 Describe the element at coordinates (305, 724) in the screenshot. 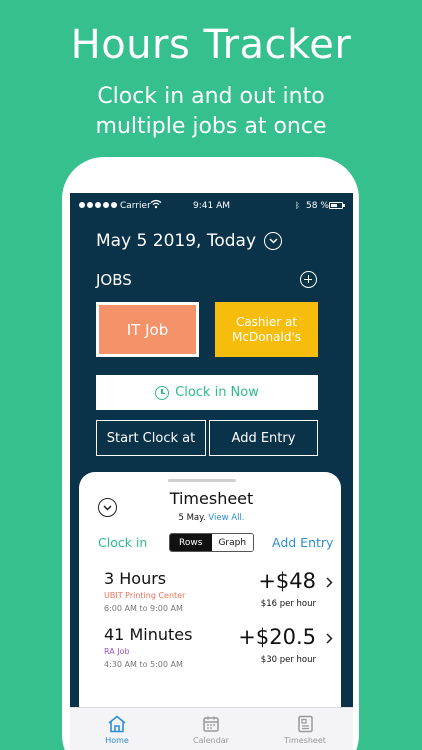

I see `timesheet-icon` at that location.